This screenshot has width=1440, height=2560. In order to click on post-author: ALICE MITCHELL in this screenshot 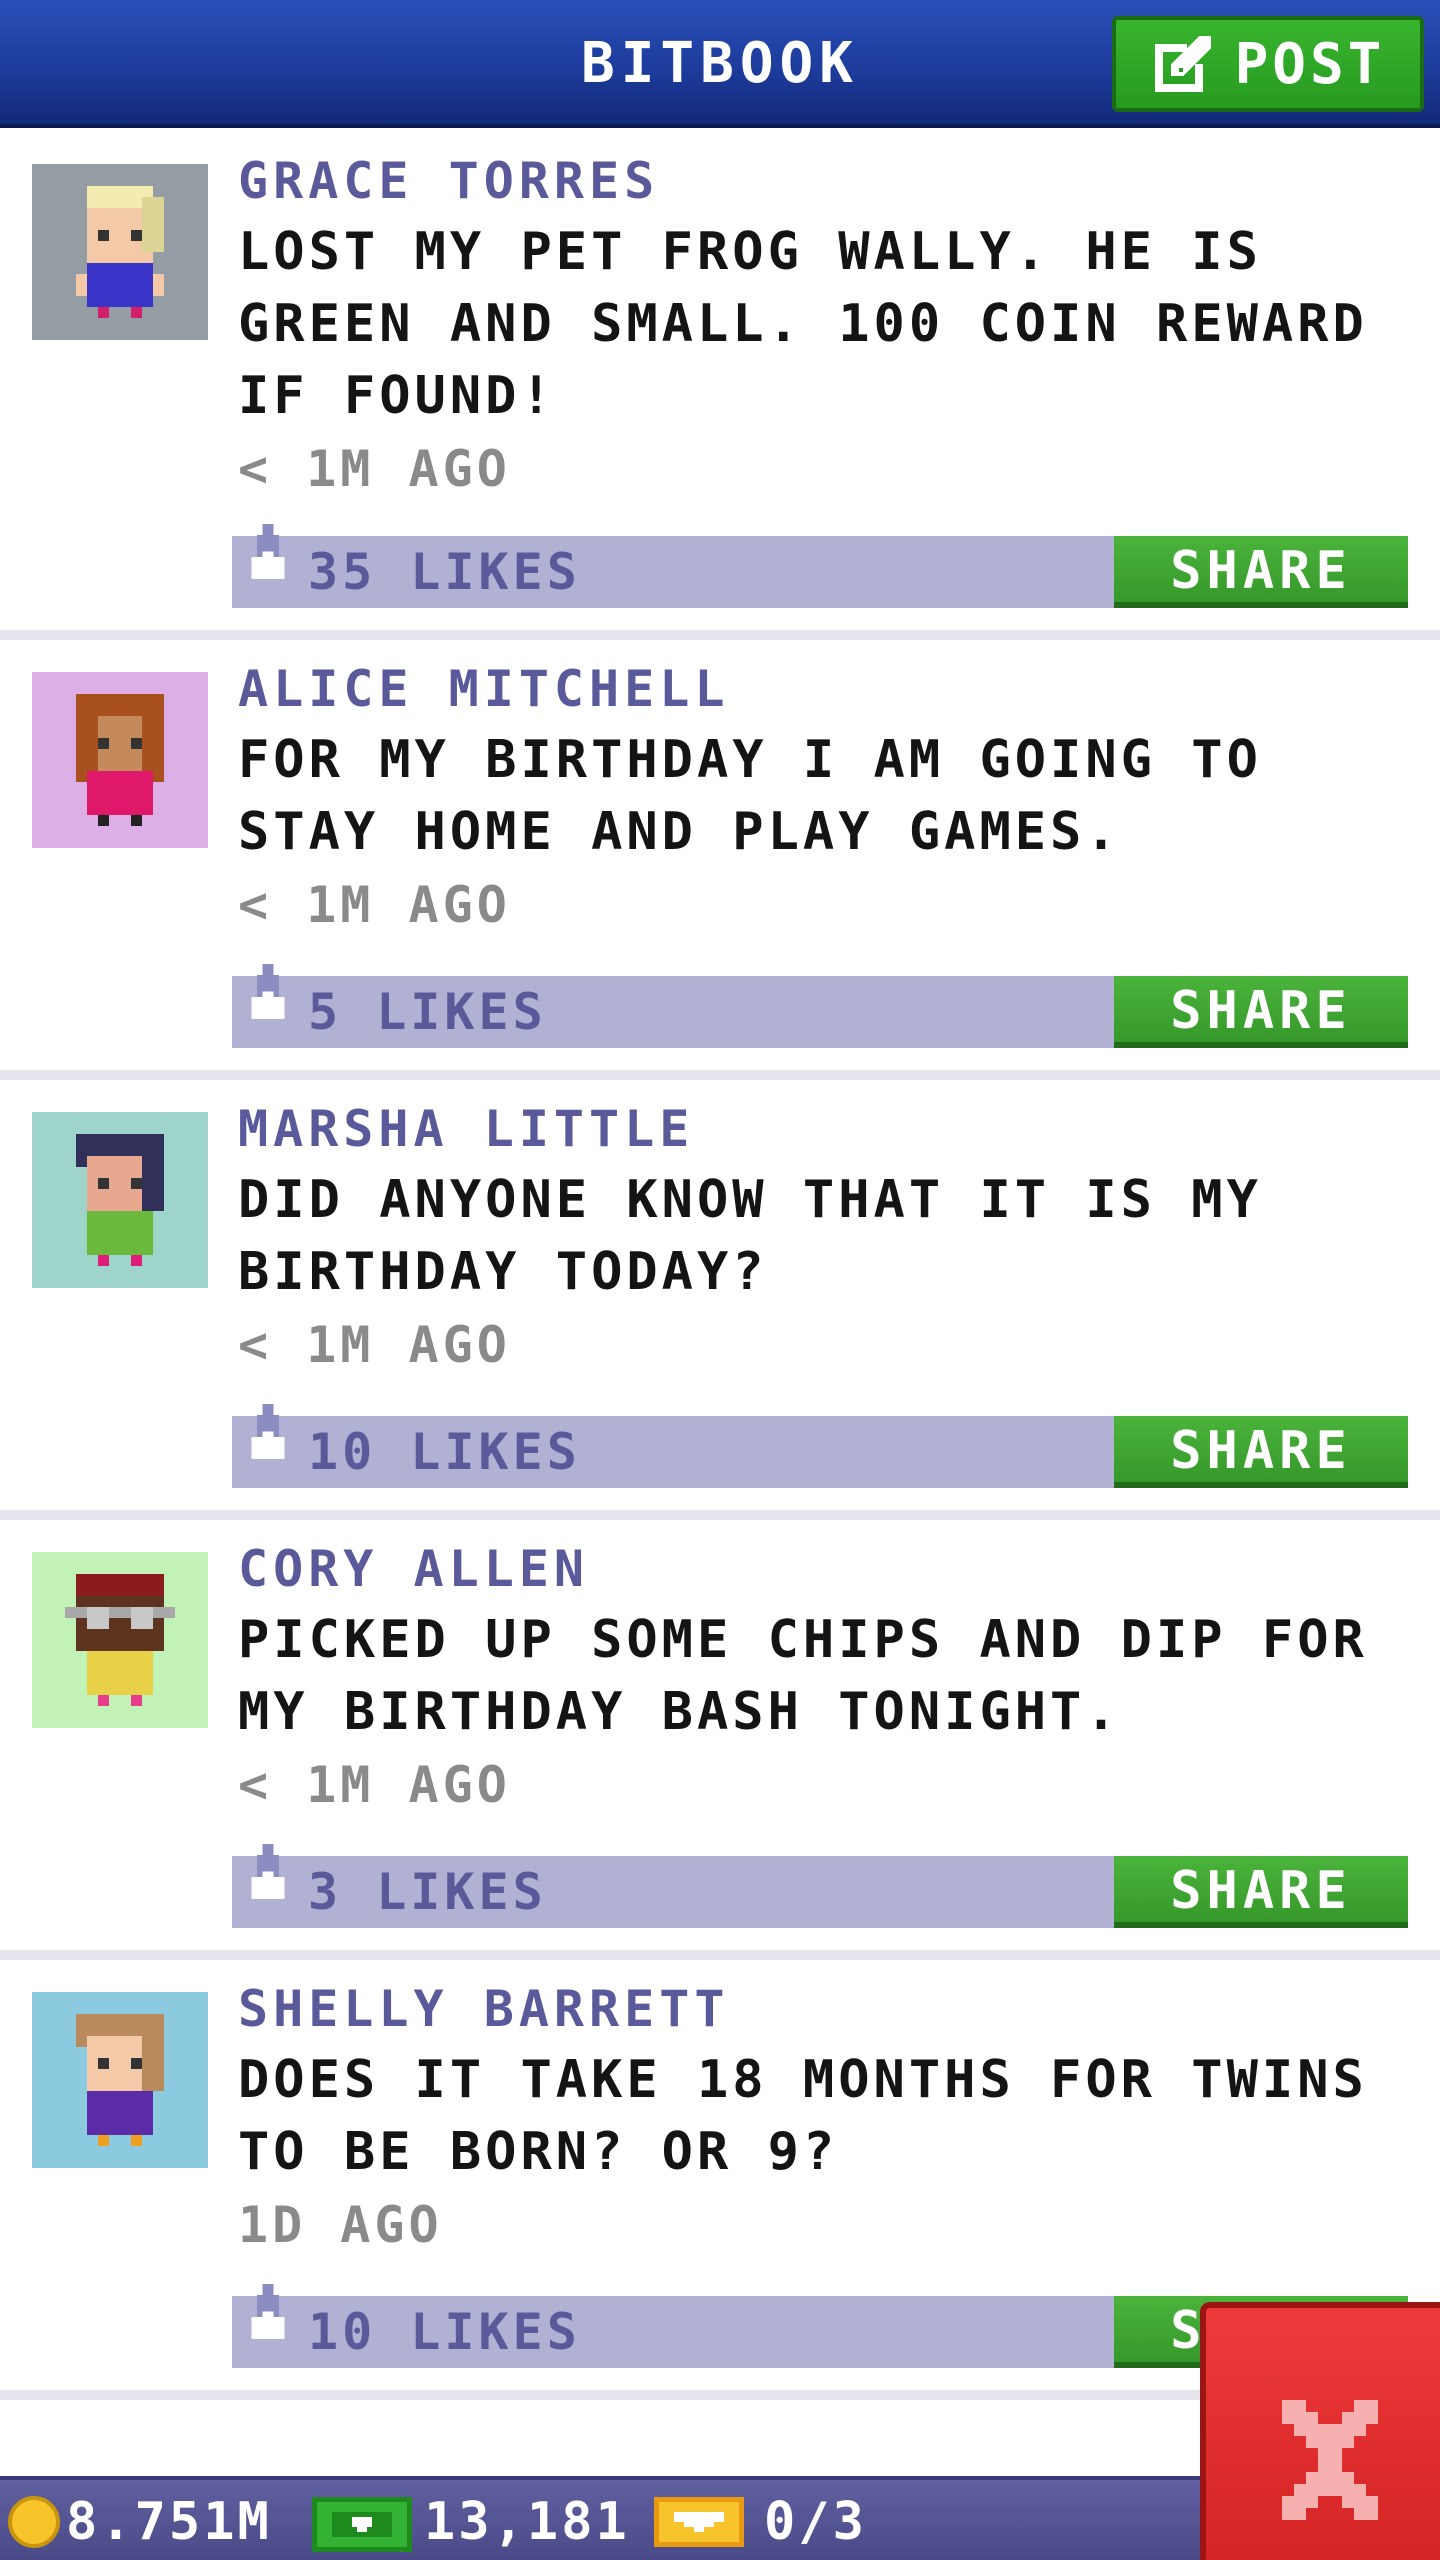, I will do `click(483, 689)`.